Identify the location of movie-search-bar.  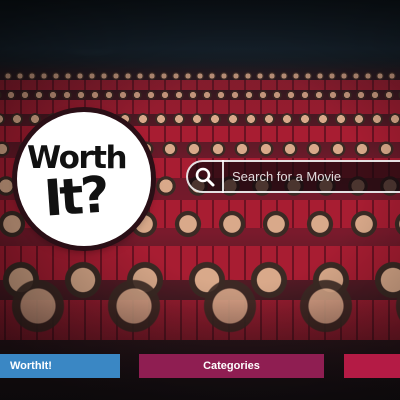
(293, 176).